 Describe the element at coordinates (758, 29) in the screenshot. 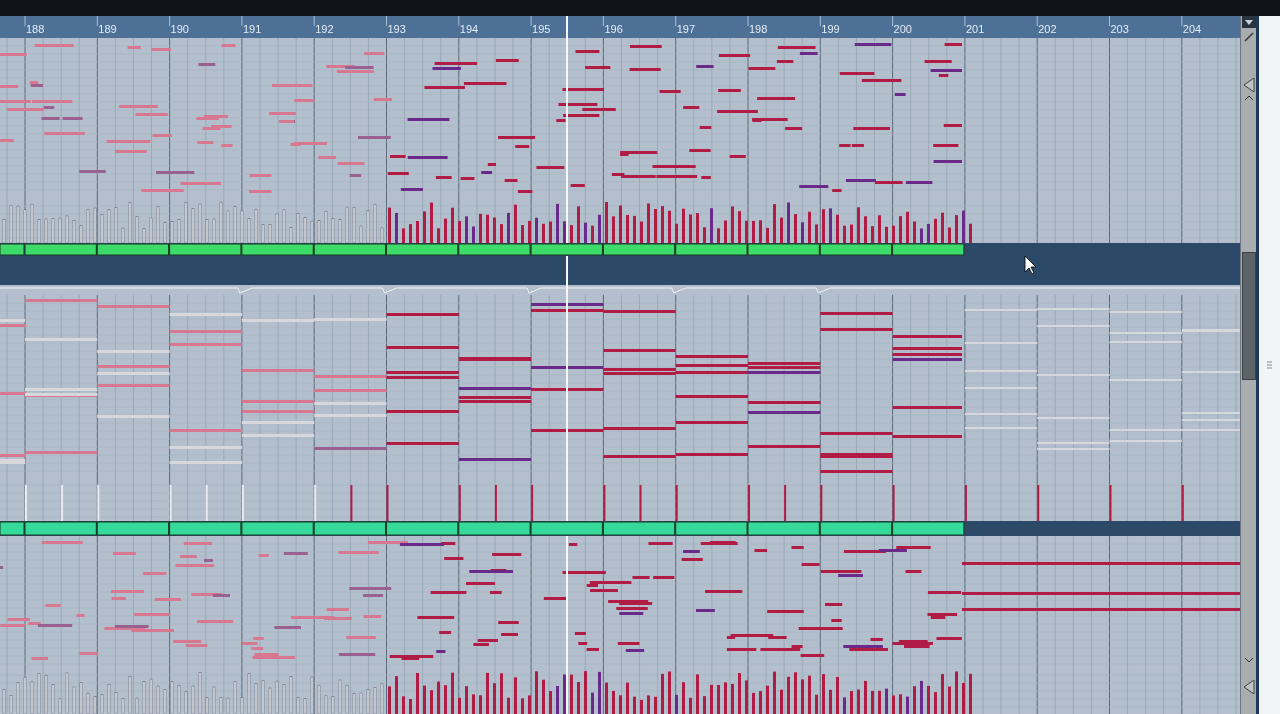

I see `bar-number: 198` at that location.